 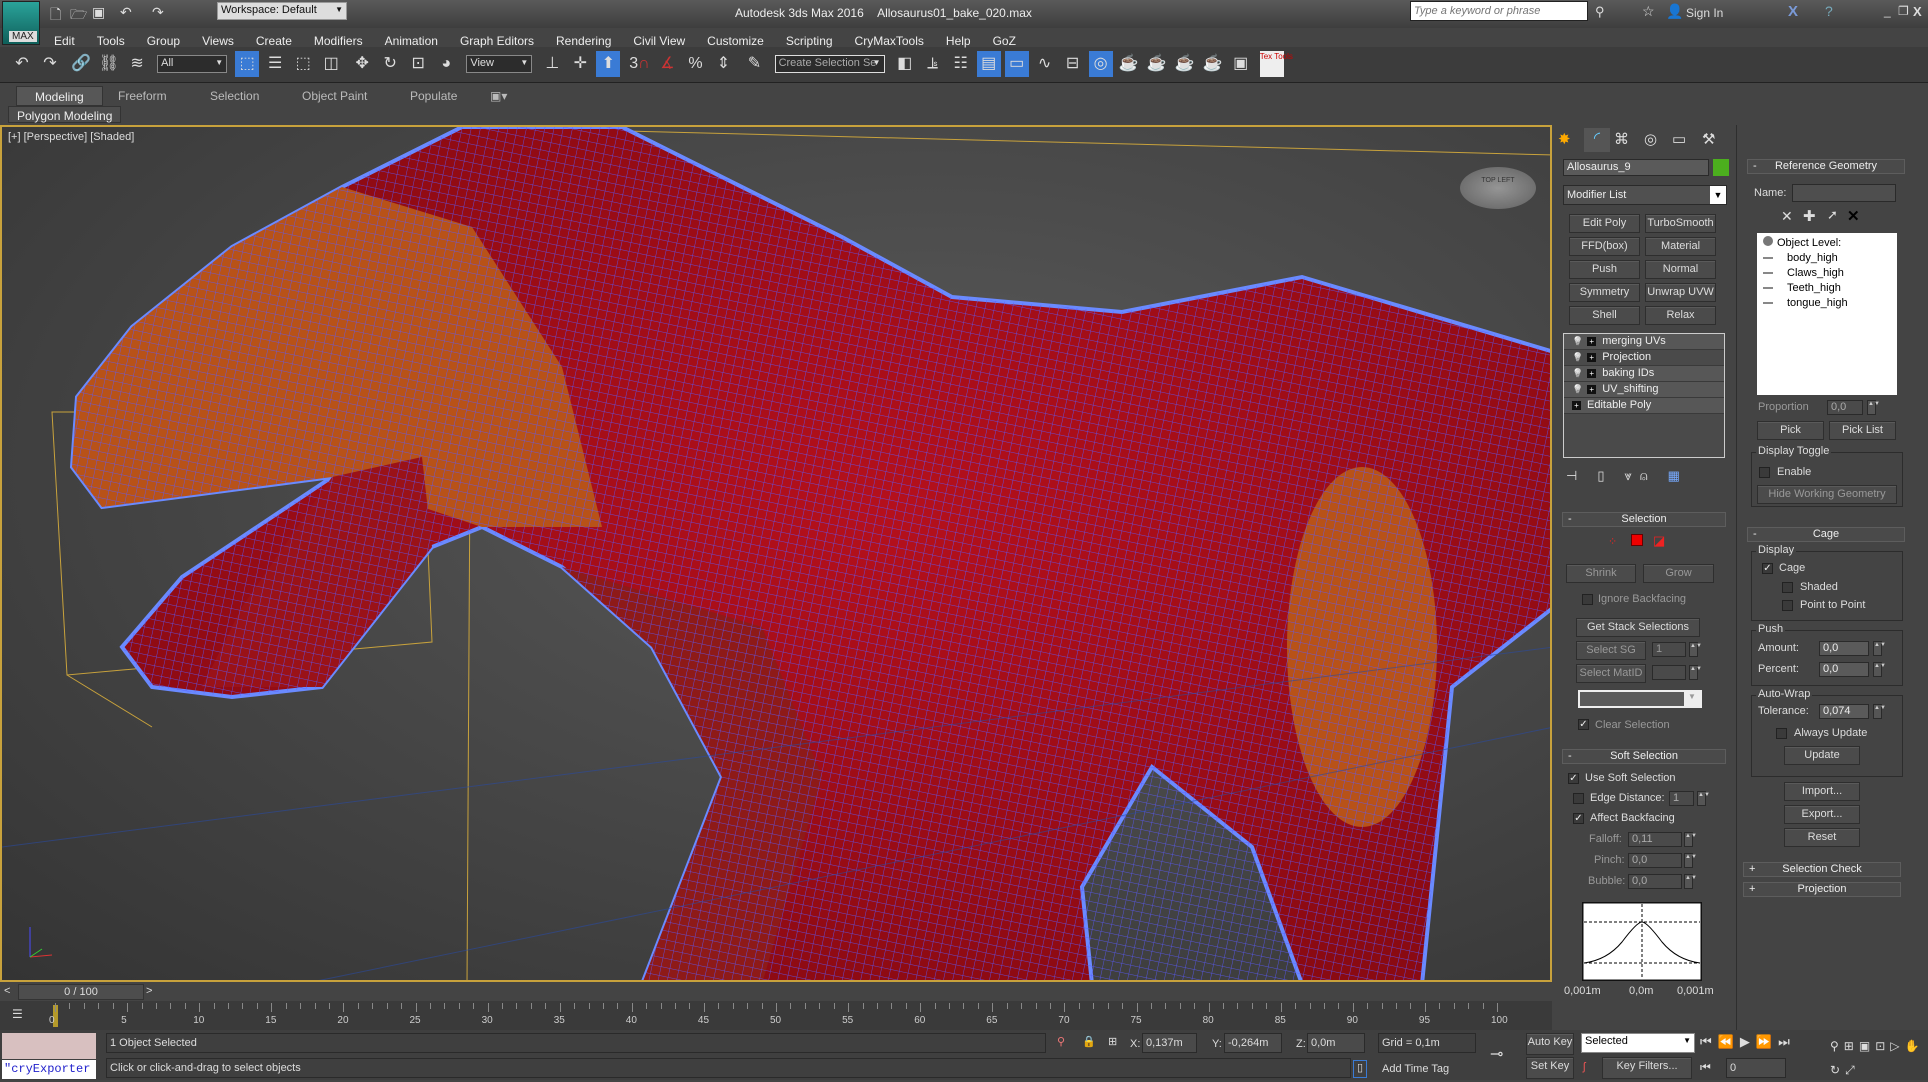 I want to click on texttools-icon: Tex Tools, so click(x=1276, y=64).